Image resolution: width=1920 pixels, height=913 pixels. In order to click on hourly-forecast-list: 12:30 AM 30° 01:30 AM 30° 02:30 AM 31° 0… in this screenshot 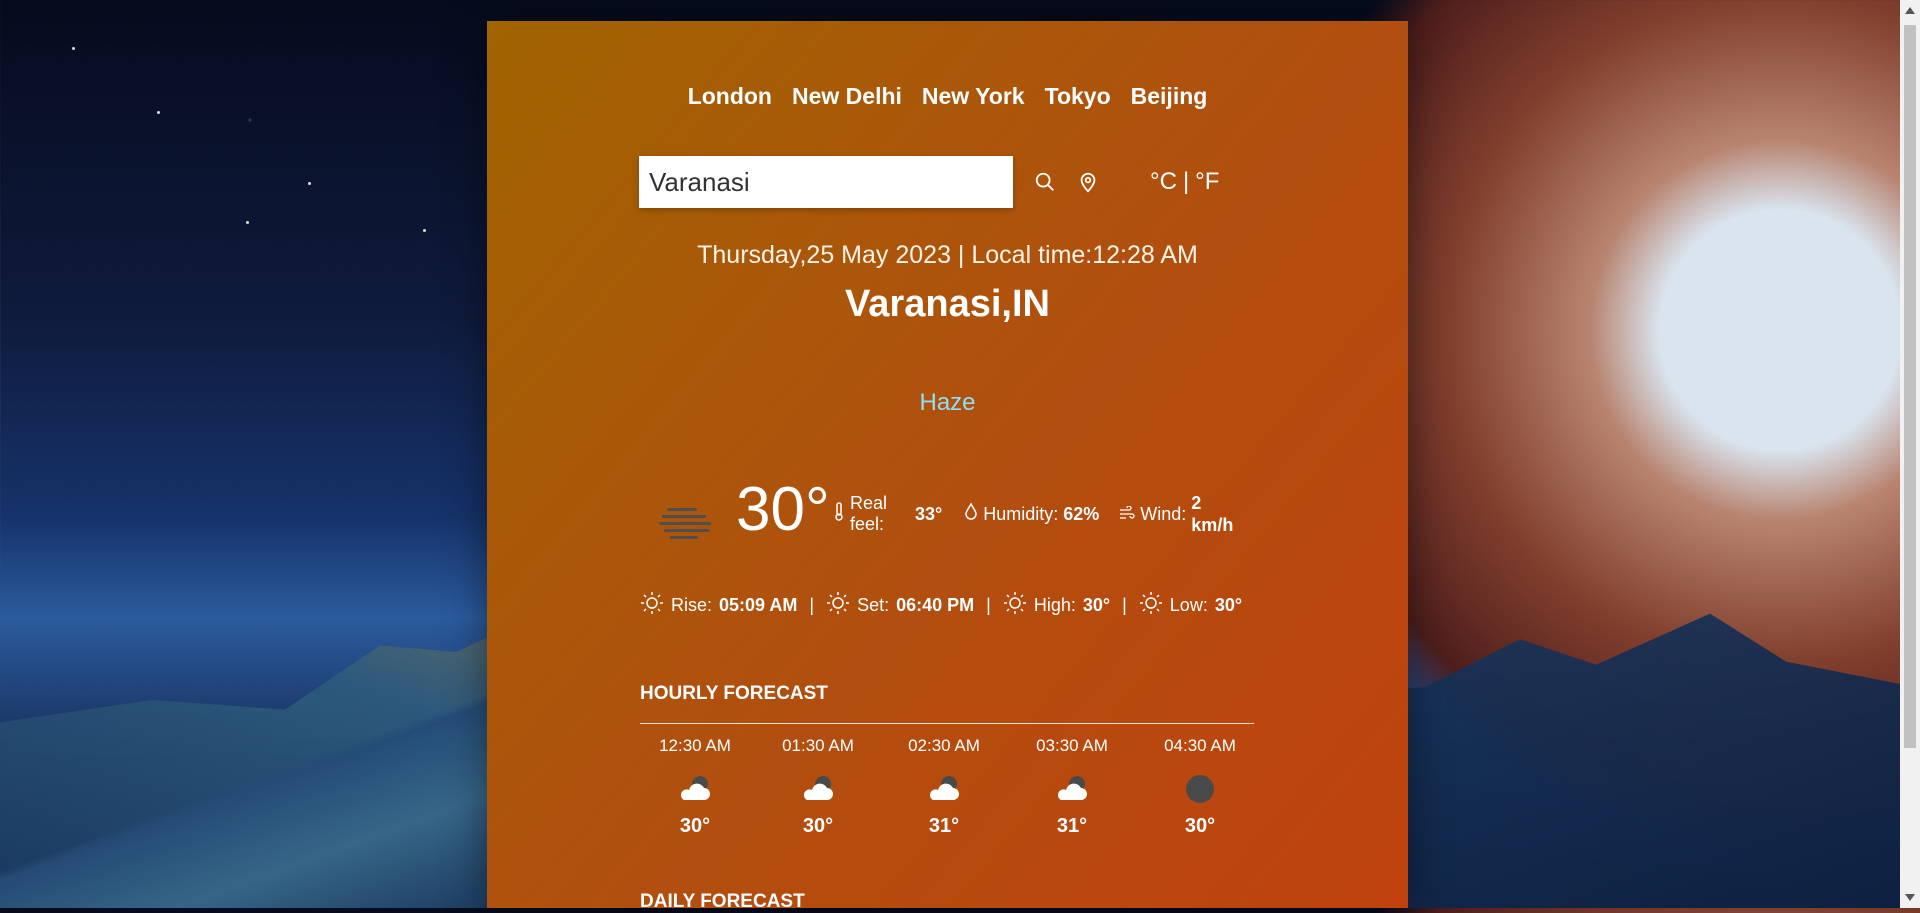, I will do `click(950, 796)`.